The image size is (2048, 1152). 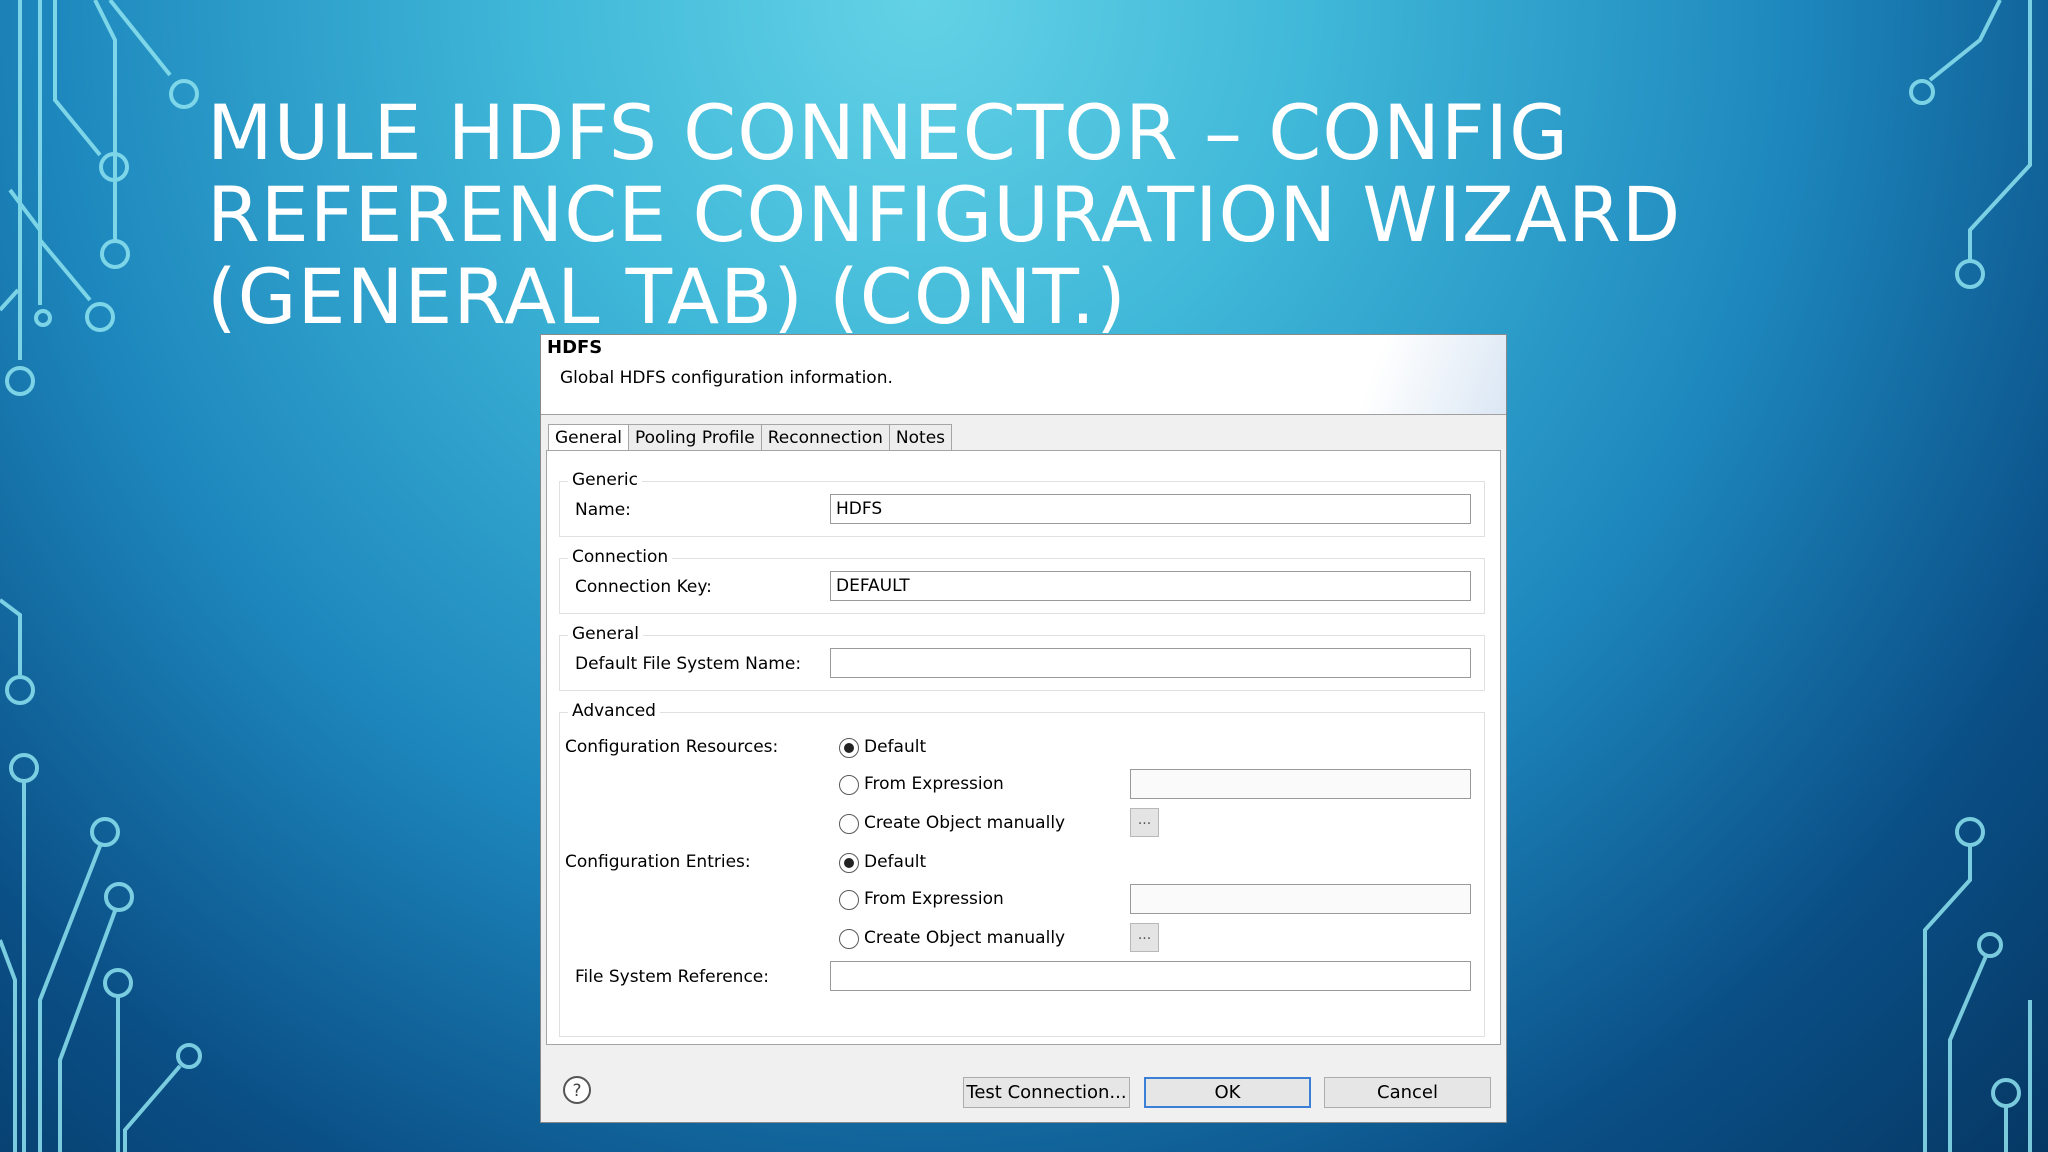 What do you see at coordinates (1150, 509) in the screenshot?
I see `name-field: HDFS` at bounding box center [1150, 509].